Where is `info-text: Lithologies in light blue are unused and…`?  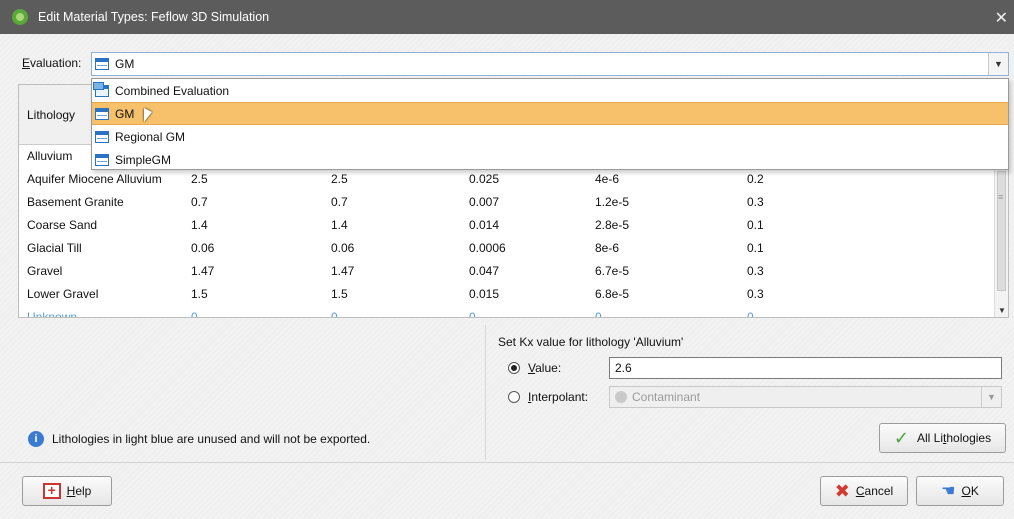 info-text: Lithologies in light blue are unused and… is located at coordinates (211, 439).